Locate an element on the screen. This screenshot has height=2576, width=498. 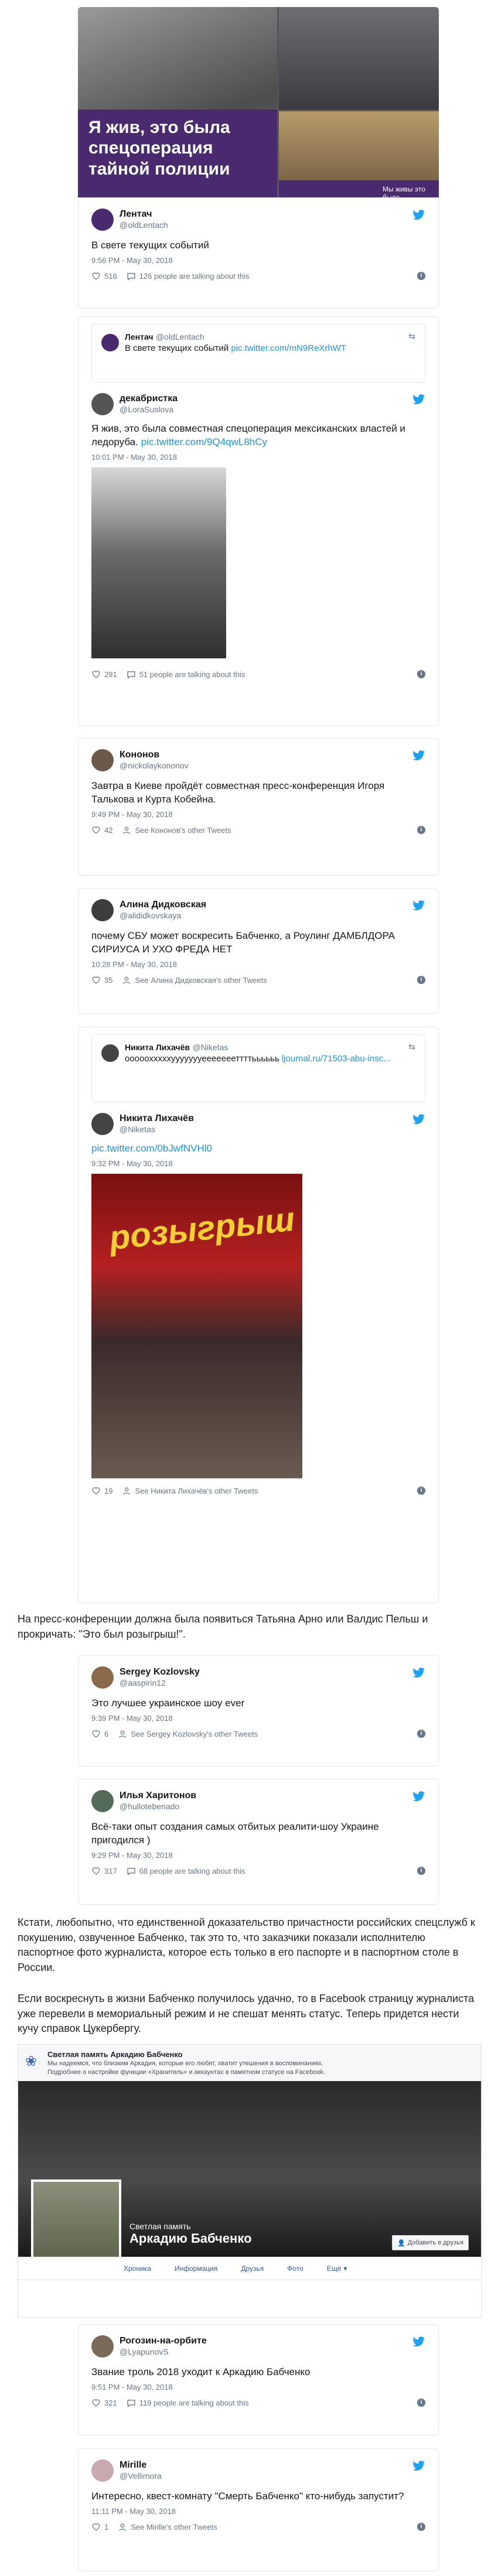
tab-info: Информация is located at coordinates (196, 2269).